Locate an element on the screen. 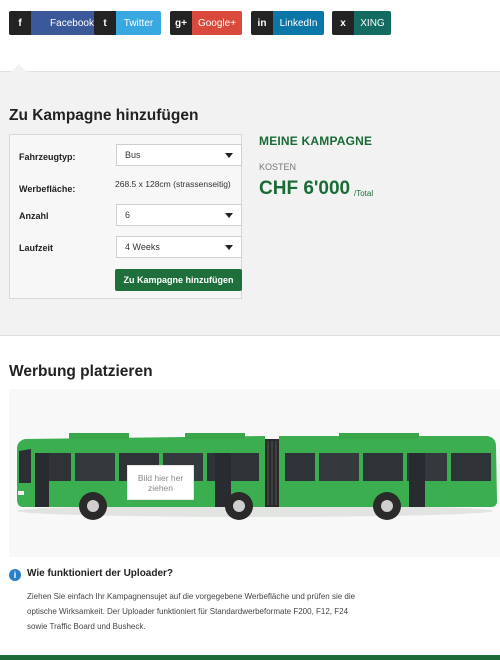 The height and width of the screenshot is (660, 500). werbeflaeche-value: 268.5 x 128cm (strassenseitig) is located at coordinates (173, 184).